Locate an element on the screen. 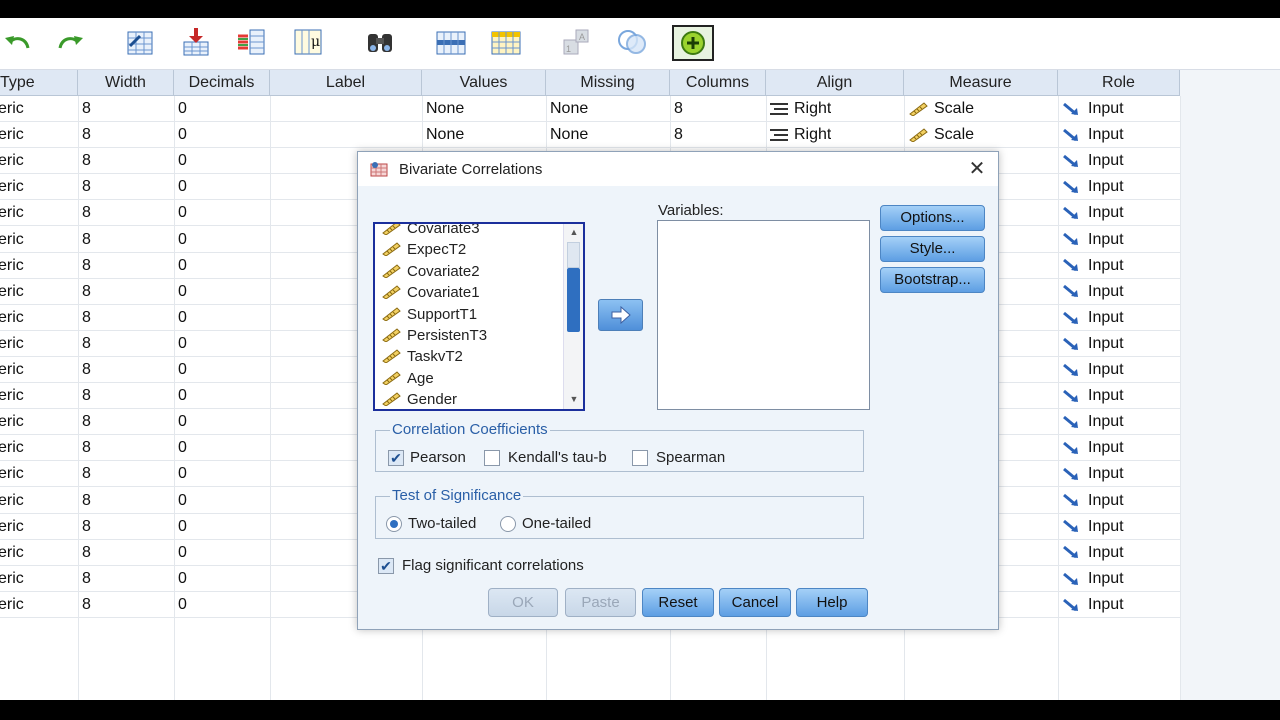  goto-case-icon is located at coordinates (140, 42).